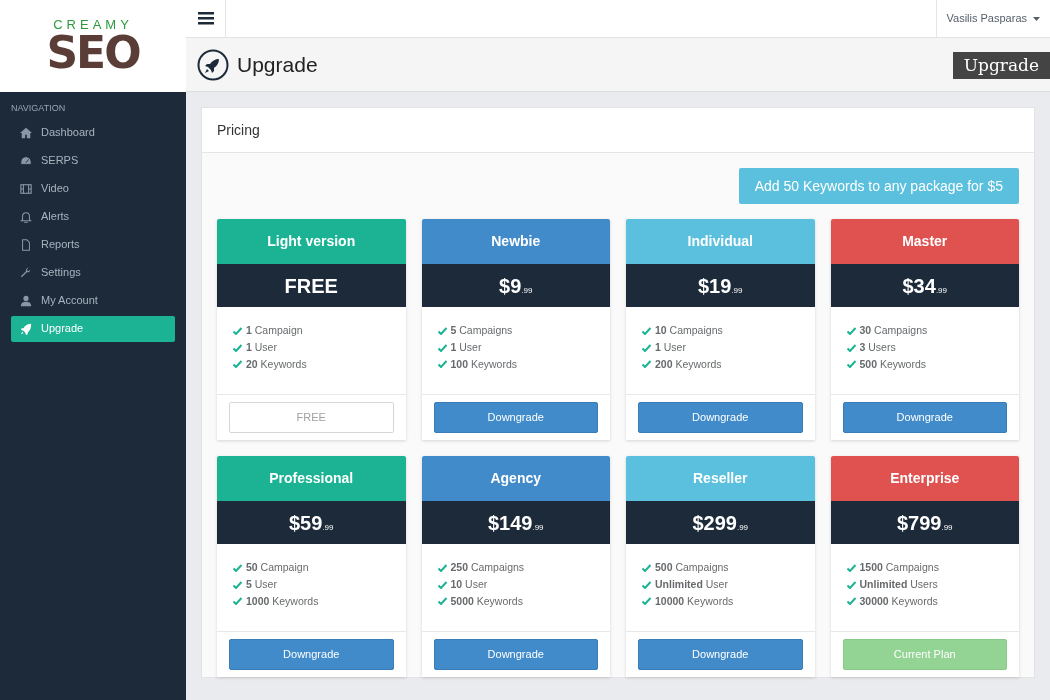  I want to click on gauge-icon, so click(26, 160).